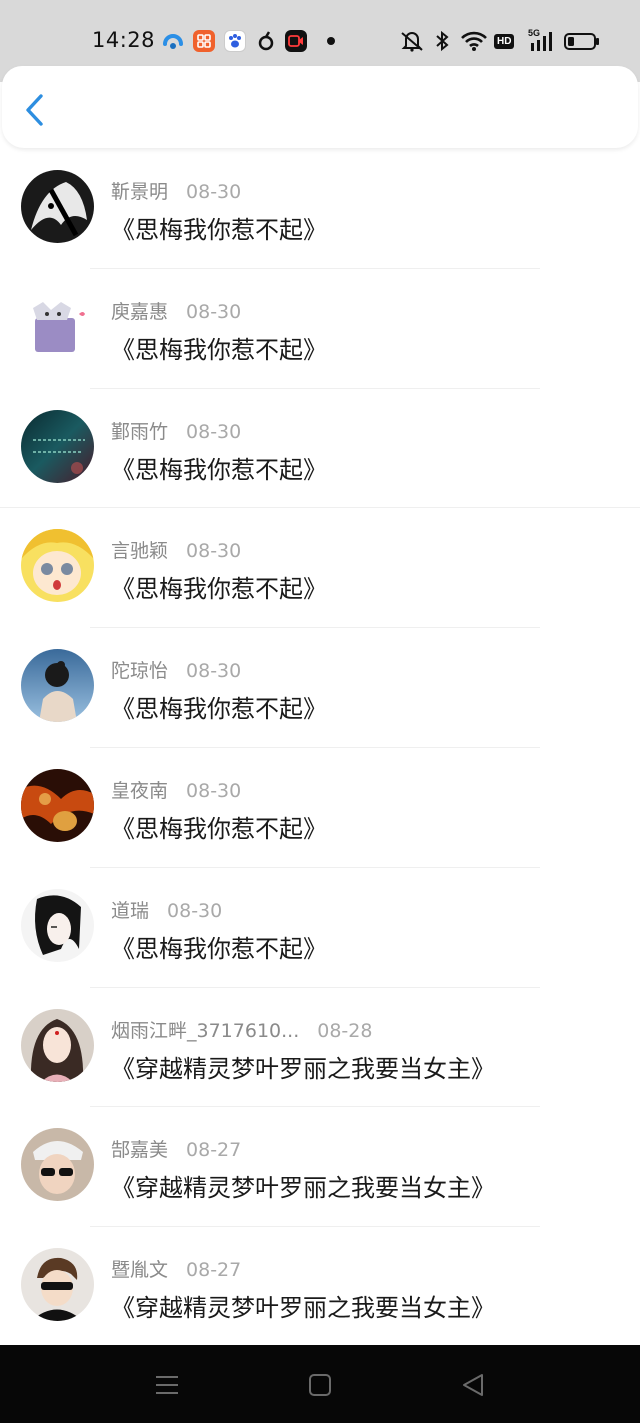 The width and height of the screenshot is (640, 1423). I want to click on video-record-icon, so click(296, 41).